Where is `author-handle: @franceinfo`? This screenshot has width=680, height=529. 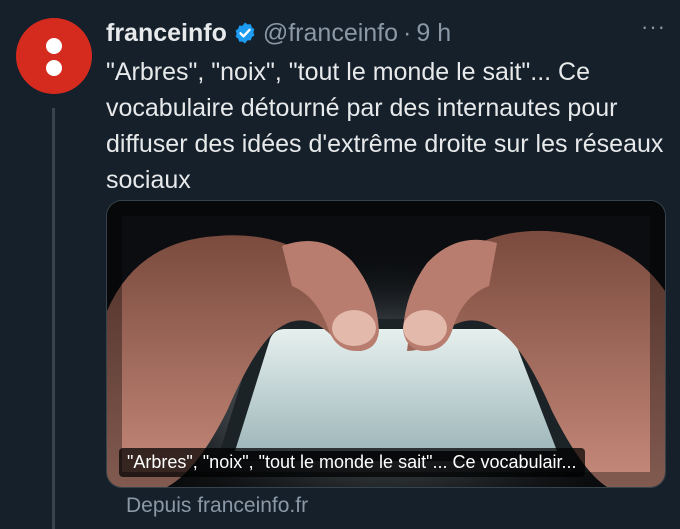
author-handle: @franceinfo is located at coordinates (330, 33).